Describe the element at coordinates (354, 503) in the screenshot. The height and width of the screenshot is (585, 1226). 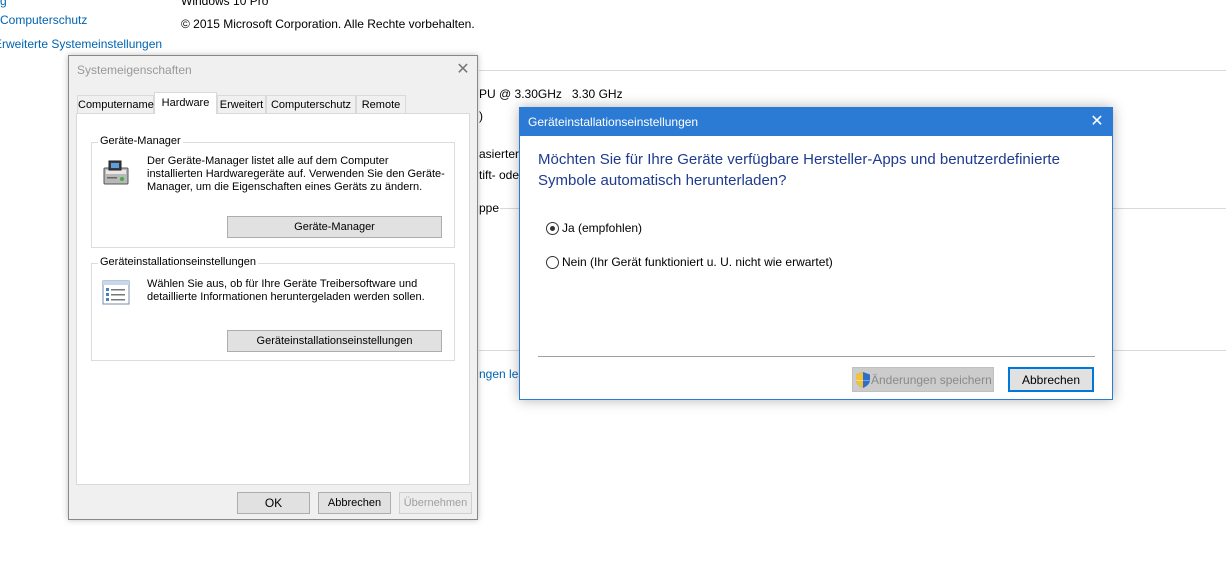
I see `cancel-button: Abbrechen` at that location.